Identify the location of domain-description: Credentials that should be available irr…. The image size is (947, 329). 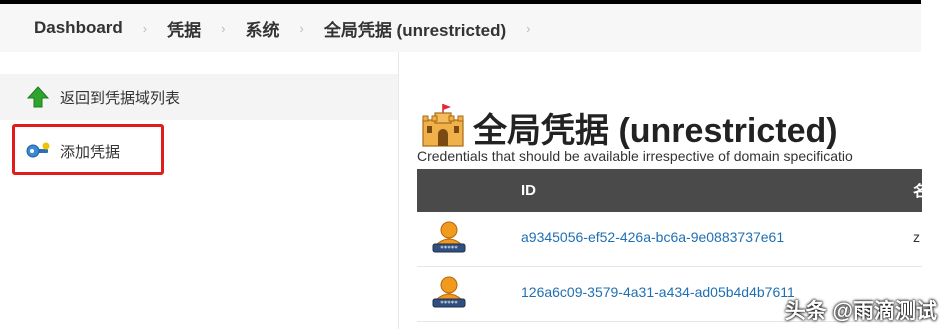
(635, 156).